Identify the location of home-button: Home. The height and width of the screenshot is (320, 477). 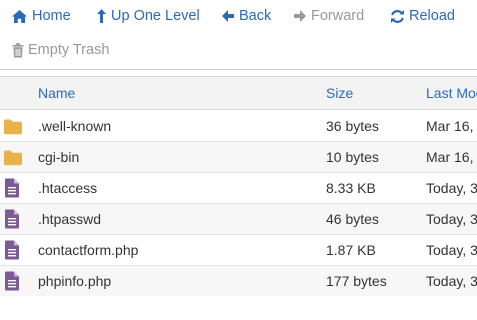
(41, 16).